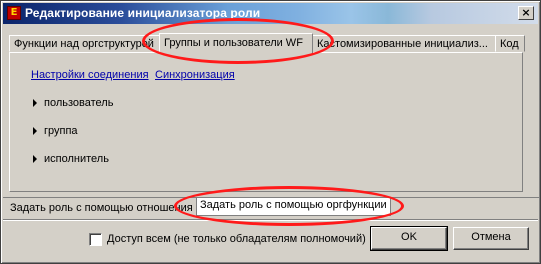 The height and width of the screenshot is (264, 541). What do you see at coordinates (95, 239) in the screenshot?
I see `access-all-checkbox` at bounding box center [95, 239].